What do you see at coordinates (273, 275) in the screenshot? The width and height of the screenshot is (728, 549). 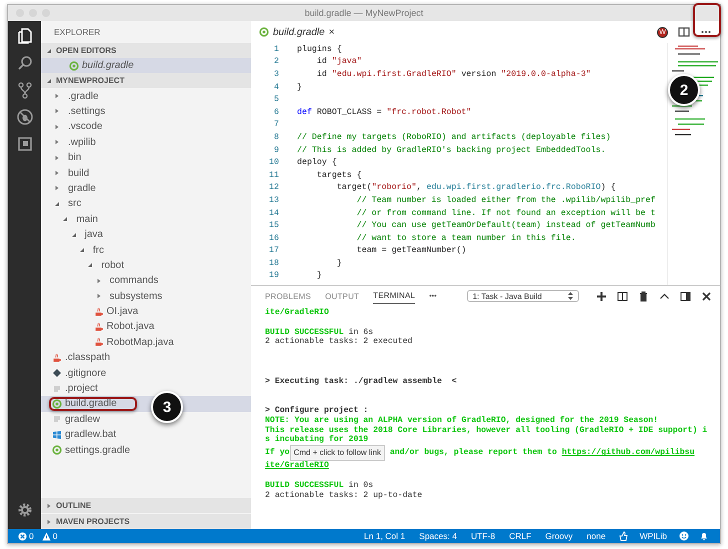 I see `line-number: 19` at bounding box center [273, 275].